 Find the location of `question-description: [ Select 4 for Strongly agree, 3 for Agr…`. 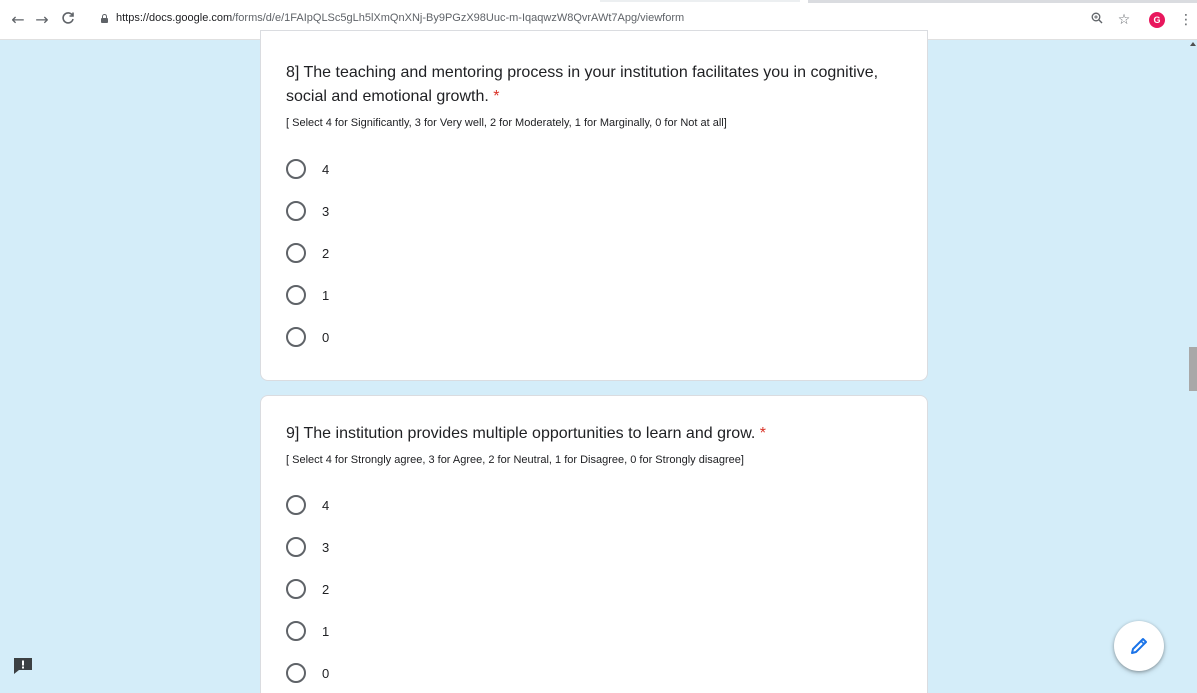

question-description: [ Select 4 for Strongly agree, 3 for Agr… is located at coordinates (515, 460).